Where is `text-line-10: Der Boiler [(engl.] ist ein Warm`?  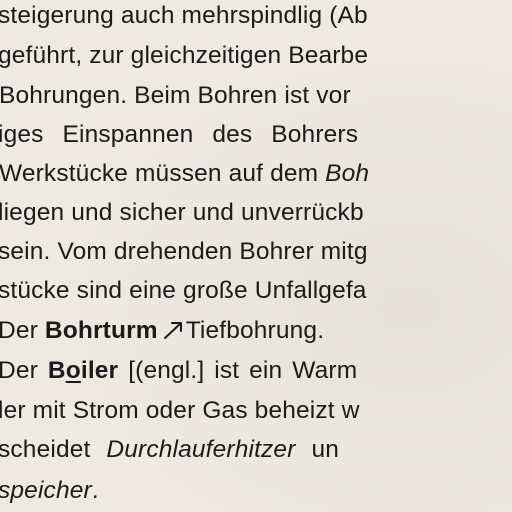 text-line-10: Der Boiler [(engl.] ist ein Warm is located at coordinates (256, 373).